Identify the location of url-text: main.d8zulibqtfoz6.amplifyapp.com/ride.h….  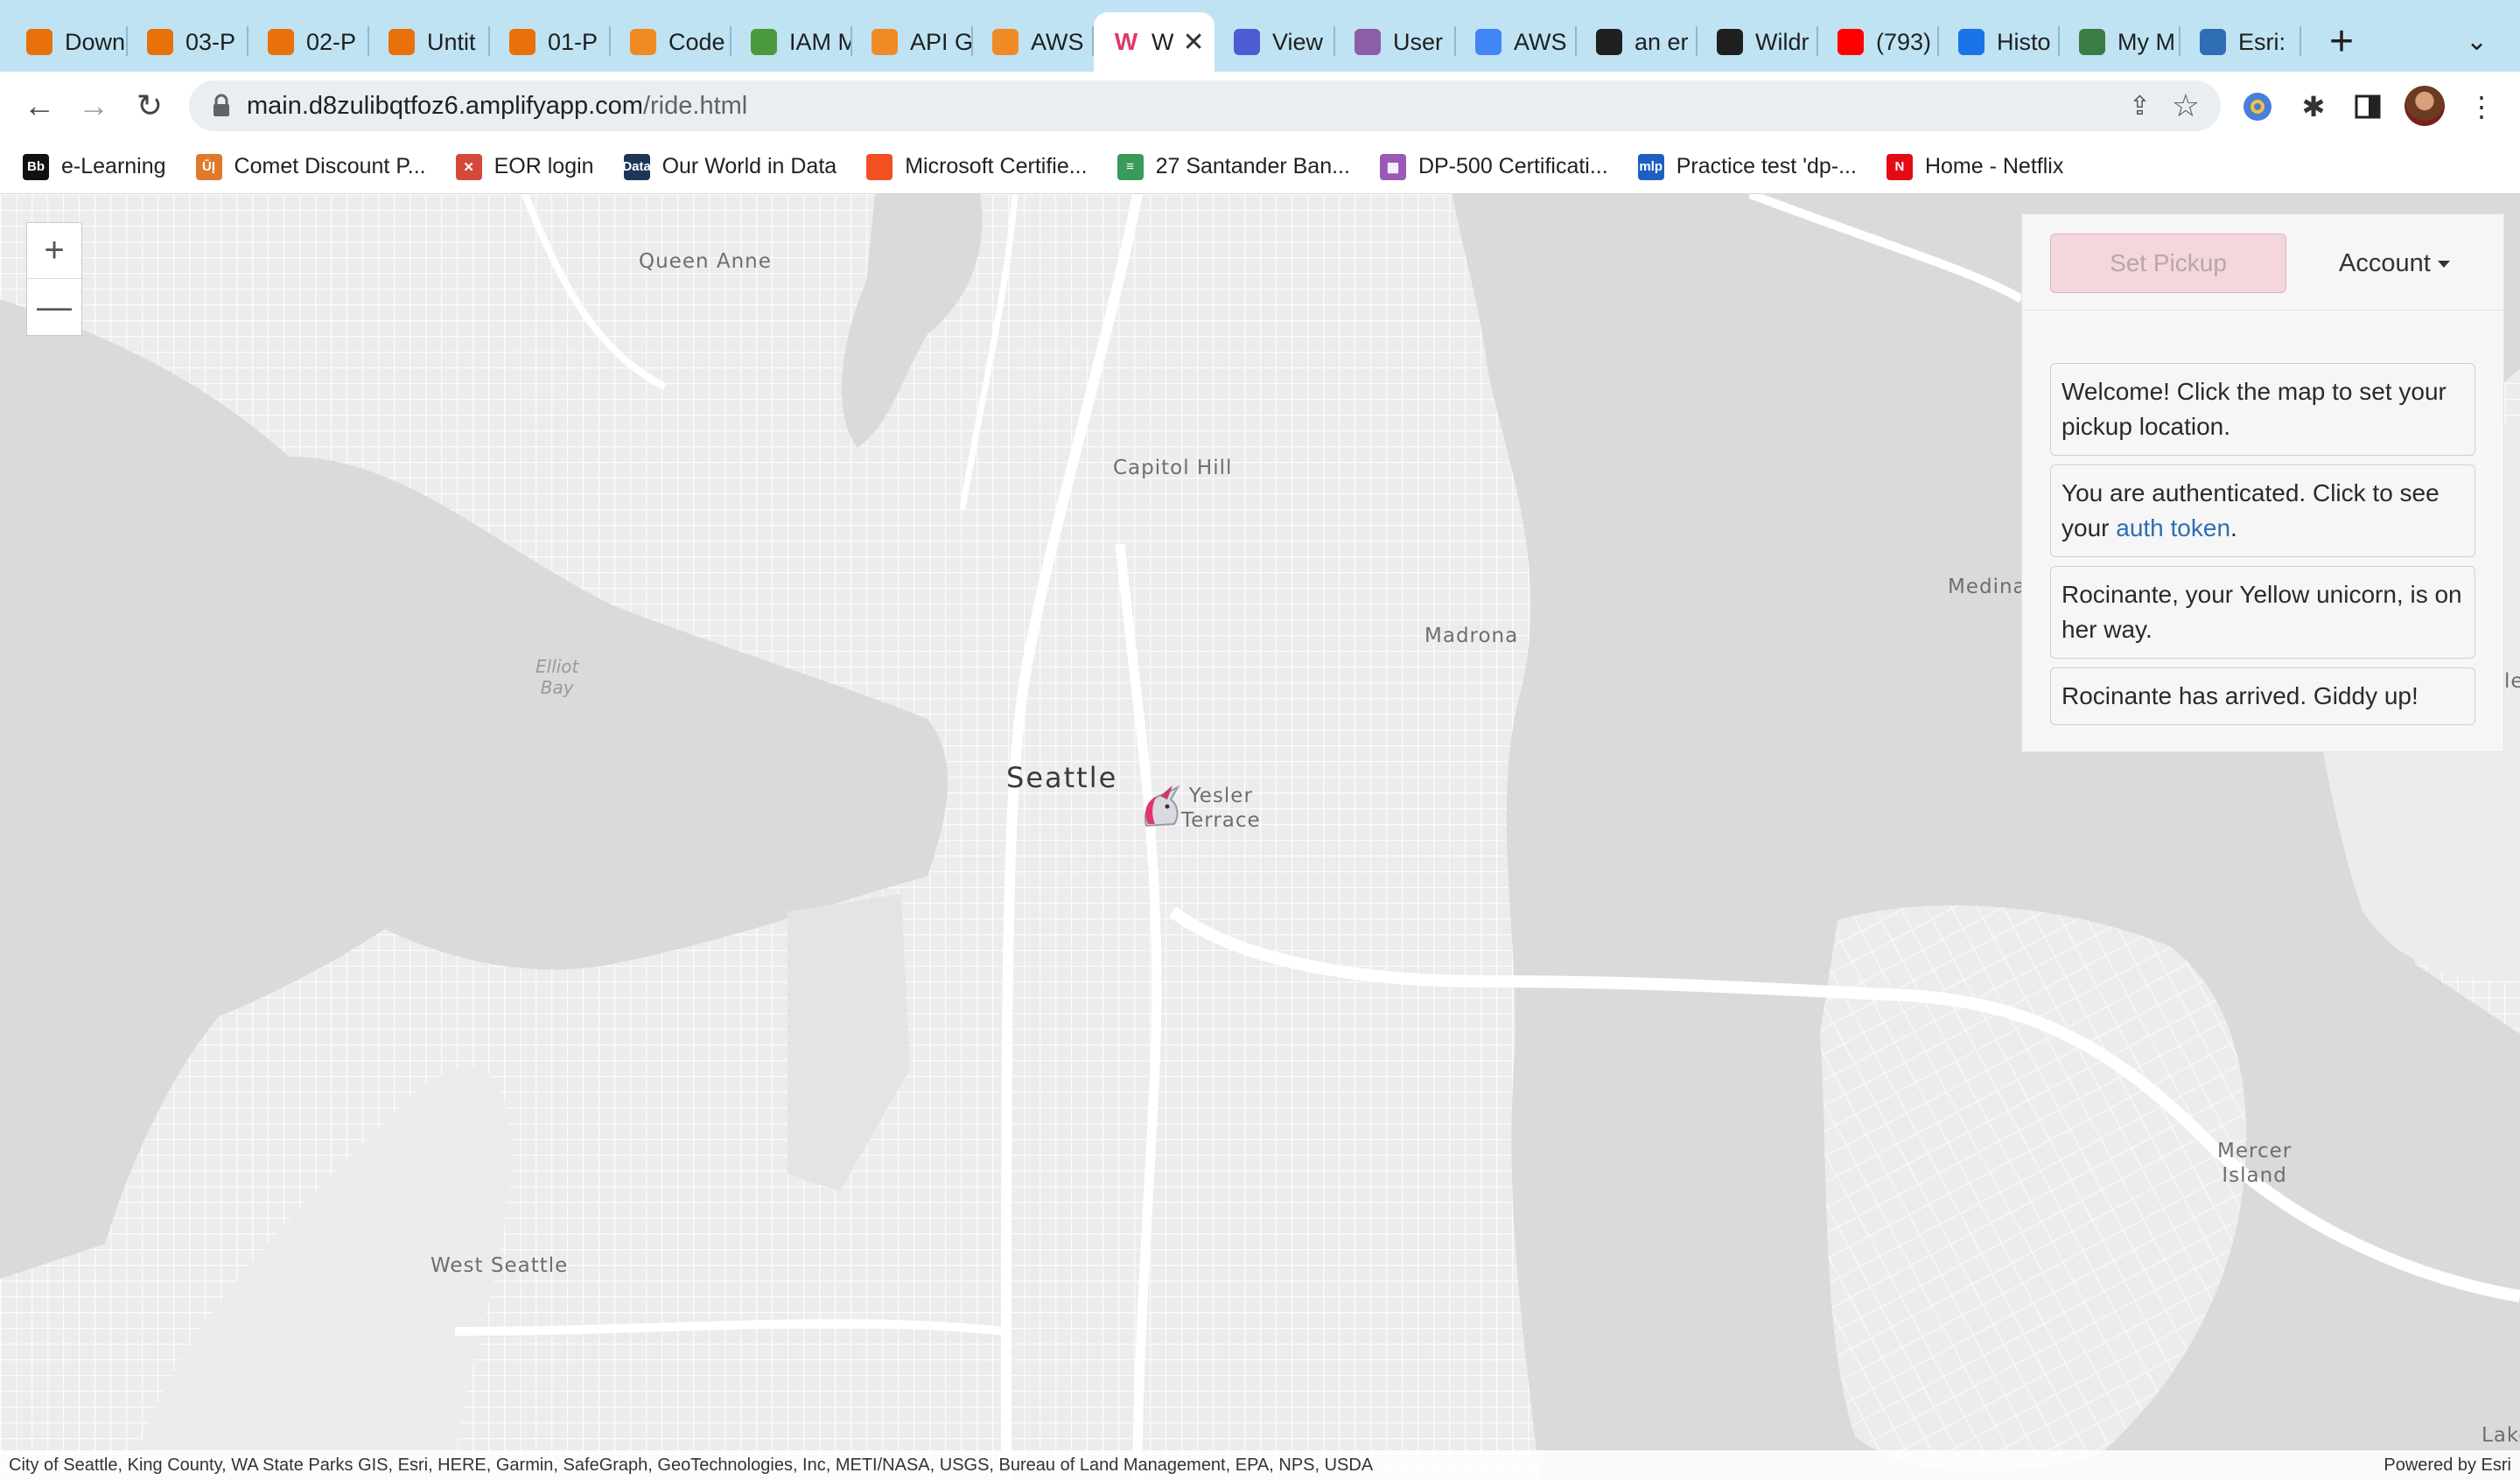
(497, 107).